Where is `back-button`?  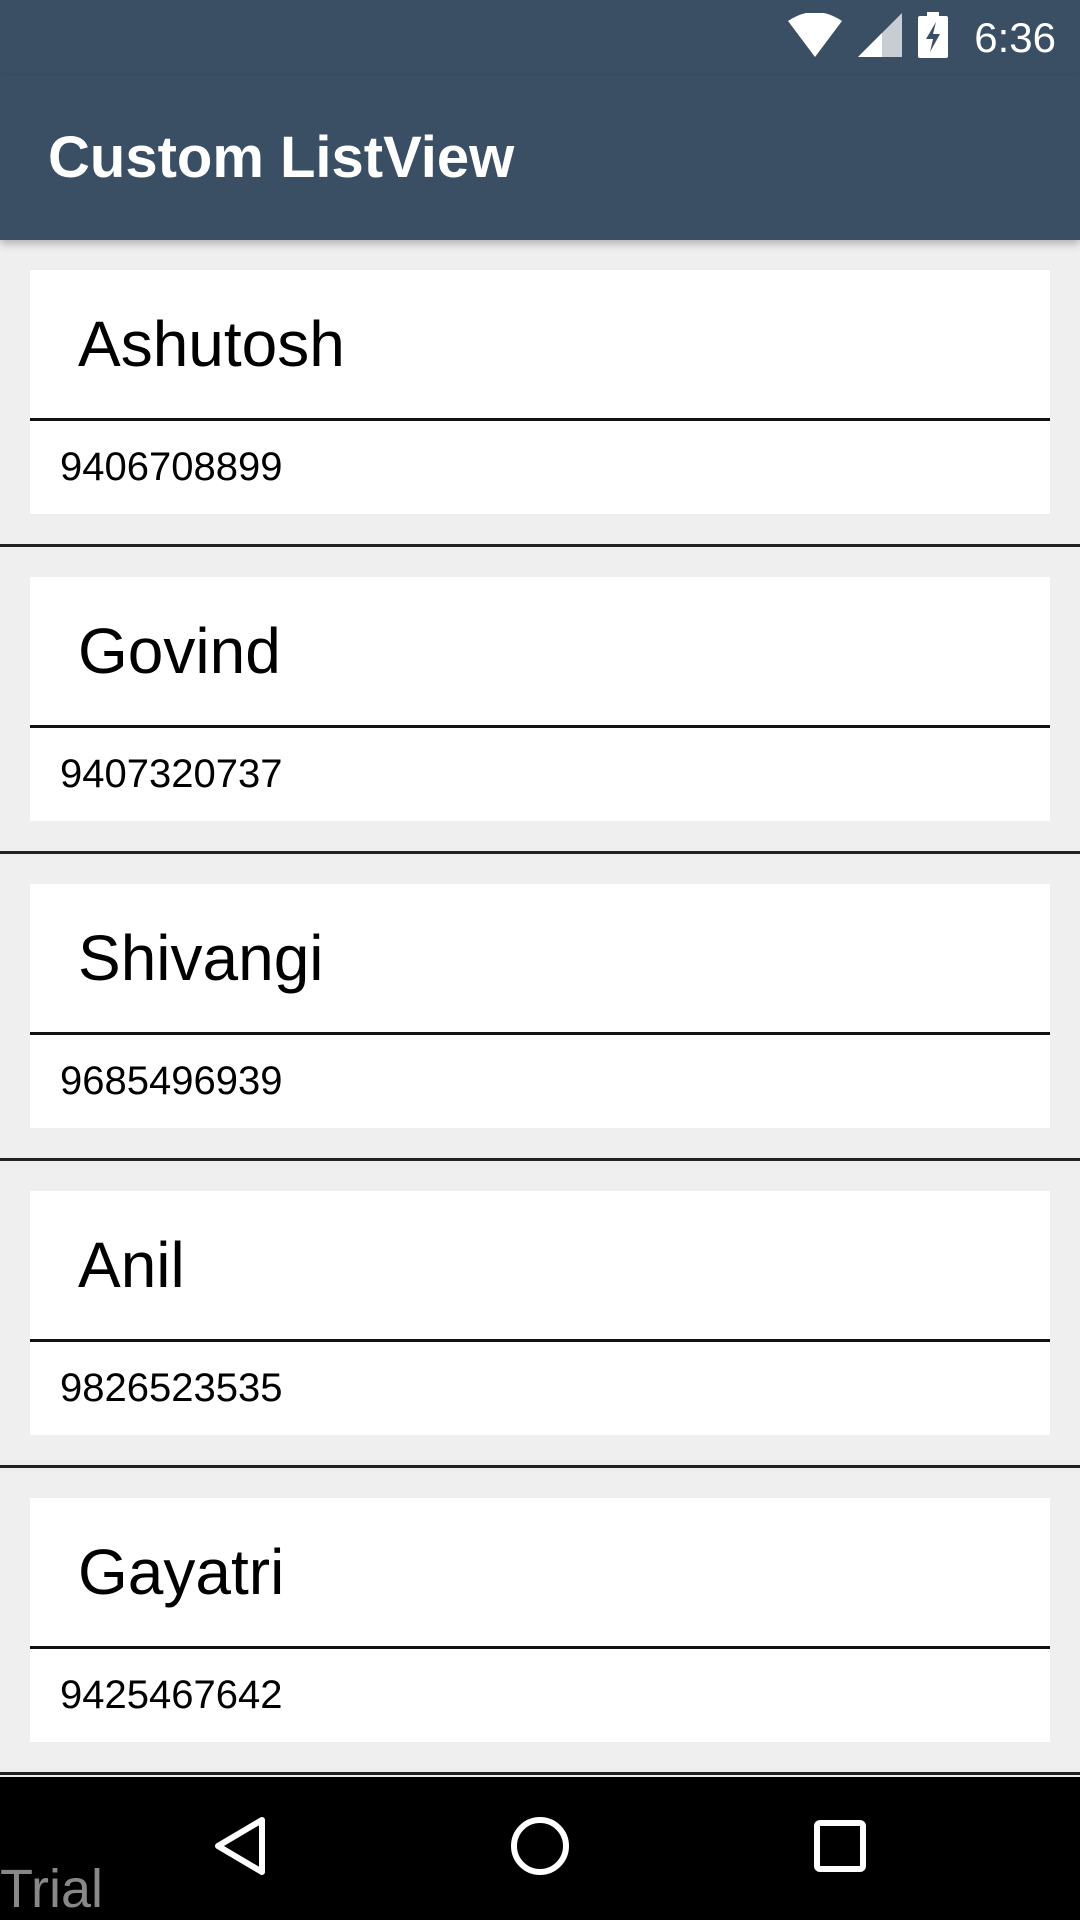 back-button is located at coordinates (240, 1848).